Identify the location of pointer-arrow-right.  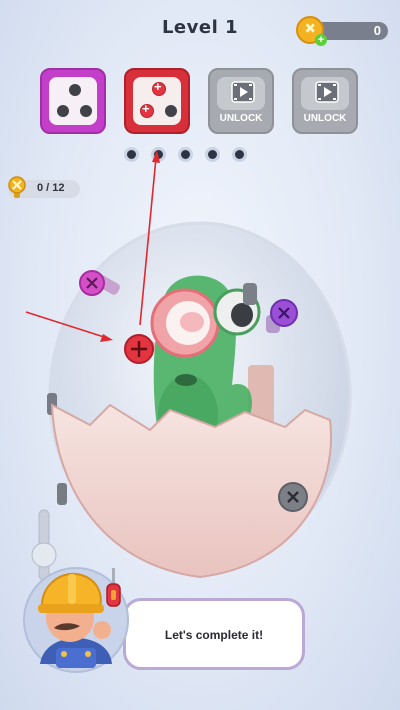
(65, 324).